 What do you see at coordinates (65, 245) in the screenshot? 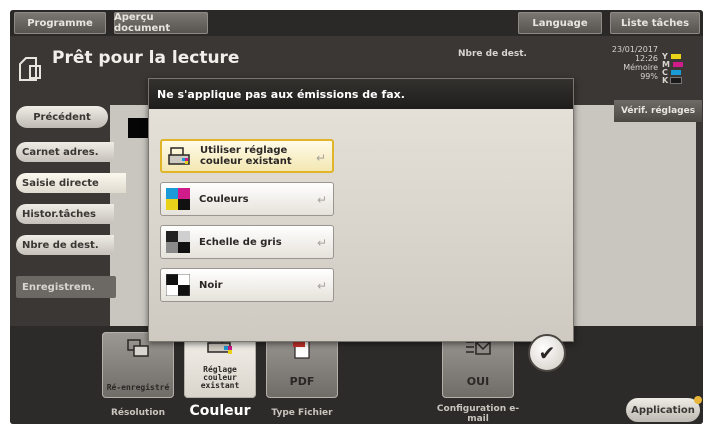
I see `sidebar-item-nbre-dest: Nbre de dest.` at bounding box center [65, 245].